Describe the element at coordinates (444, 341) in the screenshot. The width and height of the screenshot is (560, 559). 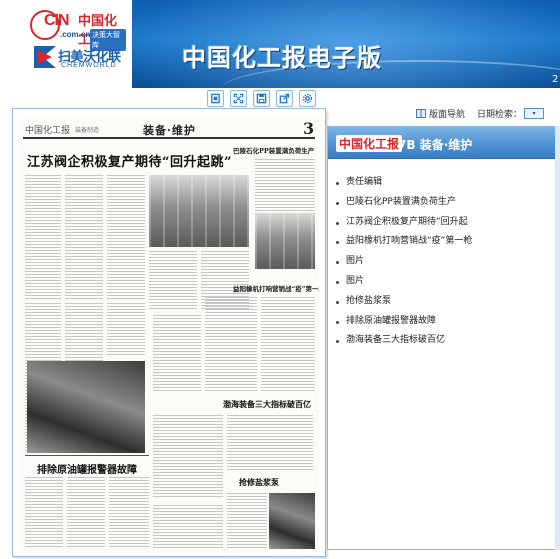
I see `article-link-bohai-equipment: 渤海装备三大指标破百亿` at that location.